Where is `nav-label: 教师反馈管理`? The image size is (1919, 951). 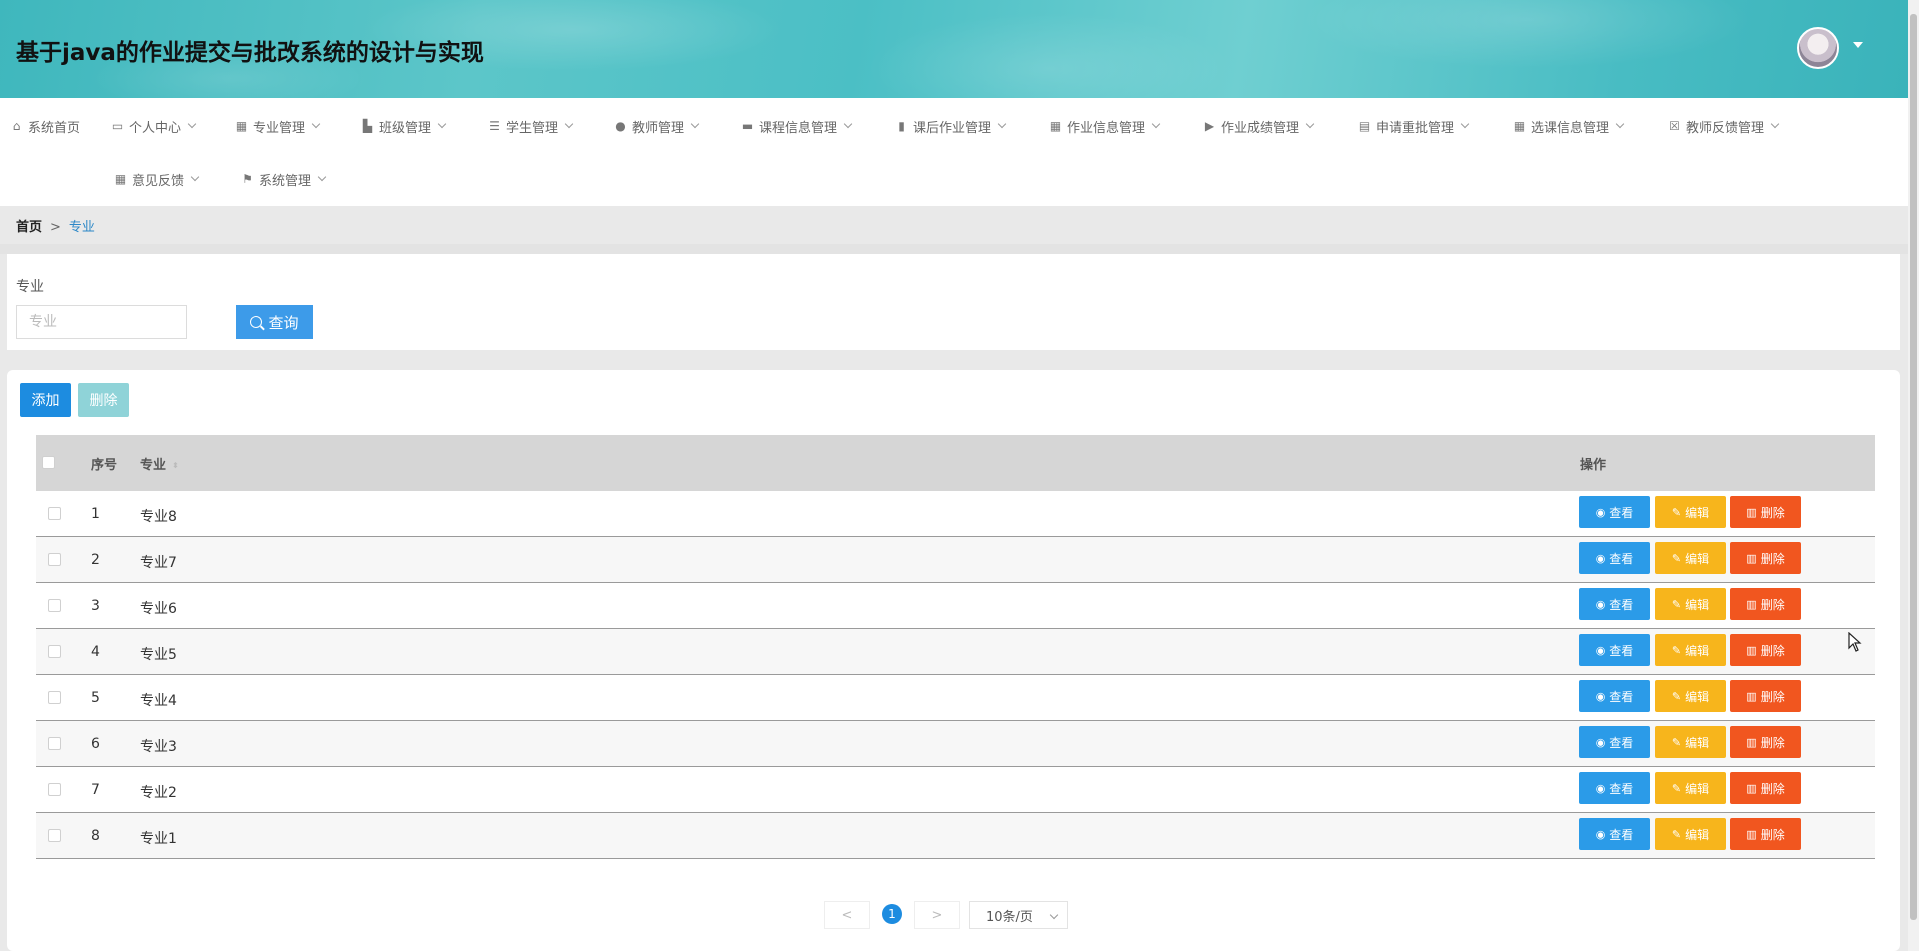 nav-label: 教师反馈管理 is located at coordinates (1725, 128).